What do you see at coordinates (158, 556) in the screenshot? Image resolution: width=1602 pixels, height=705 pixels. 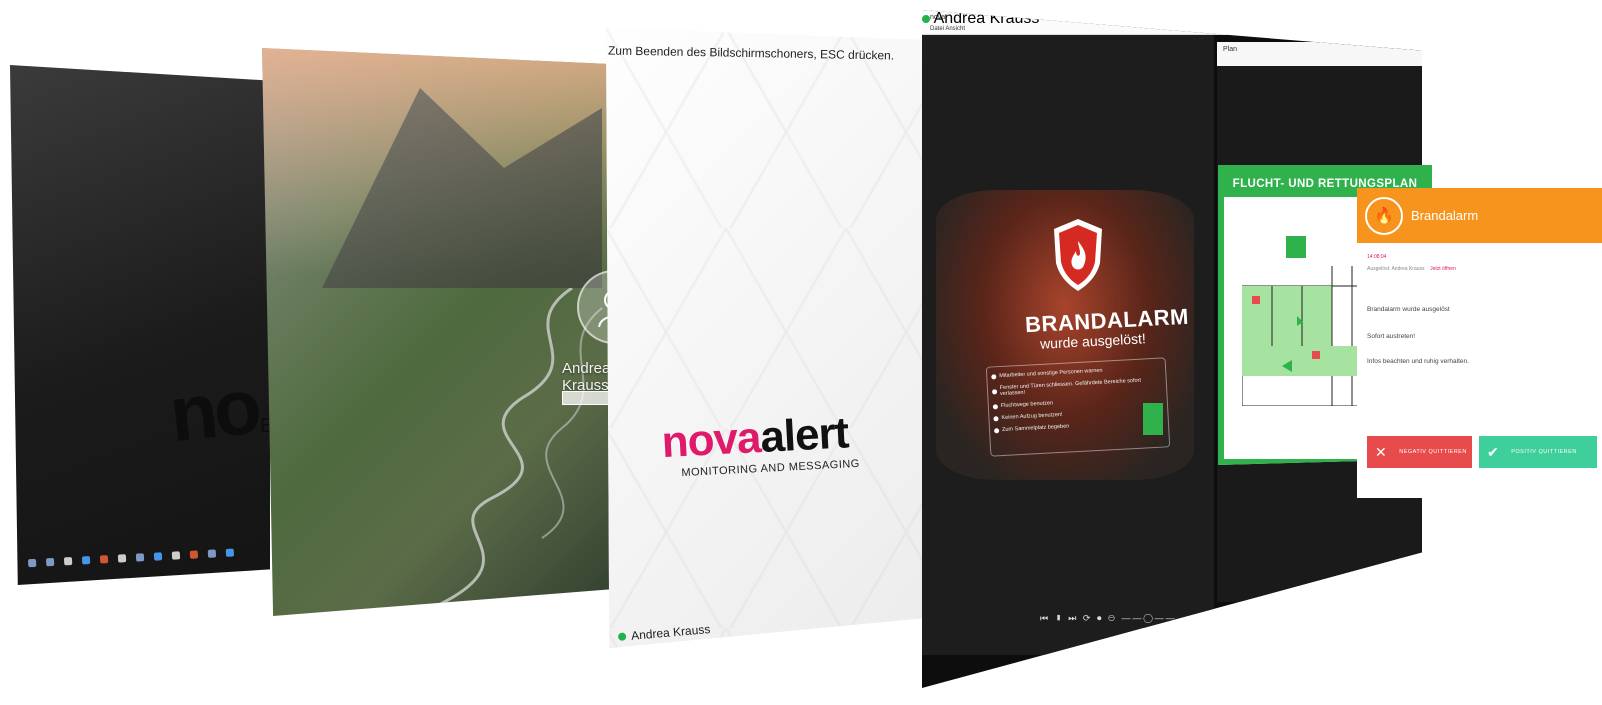 I see `browser-icon` at bounding box center [158, 556].